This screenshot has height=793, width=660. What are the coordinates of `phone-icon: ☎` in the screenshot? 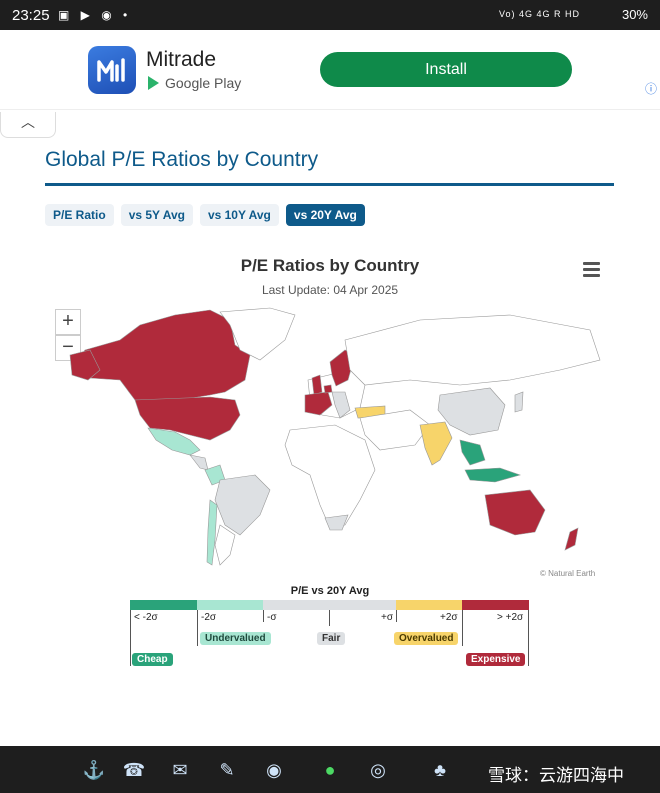 It's located at (134, 770).